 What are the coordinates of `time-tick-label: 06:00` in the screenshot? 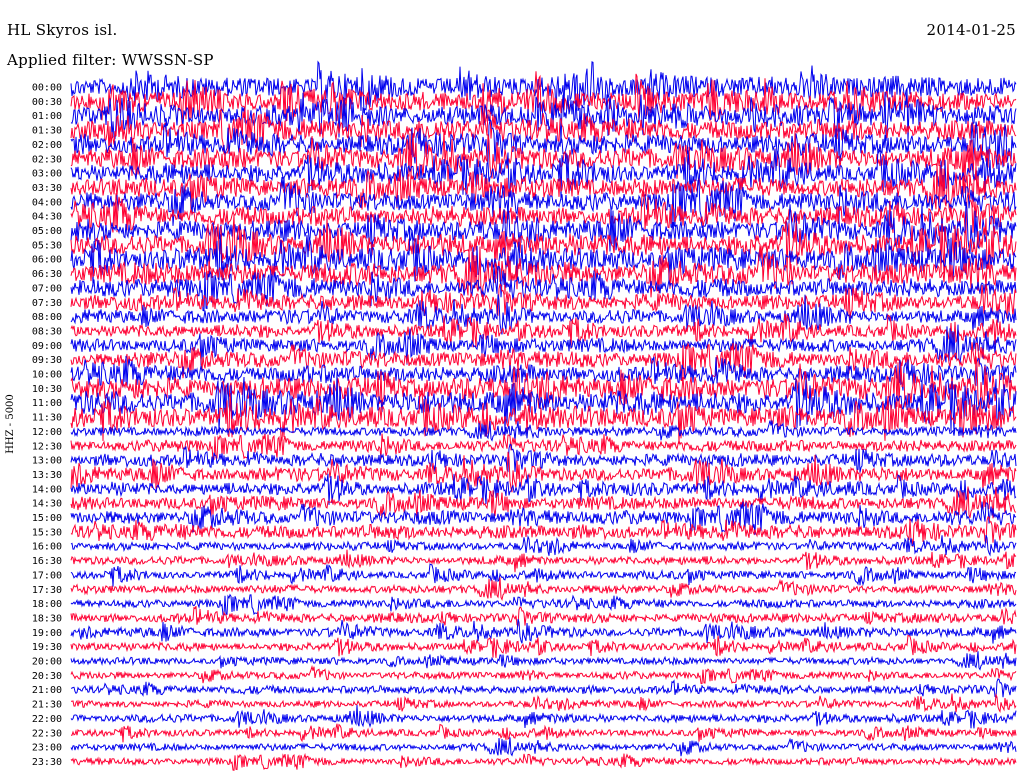 It's located at (47, 260).